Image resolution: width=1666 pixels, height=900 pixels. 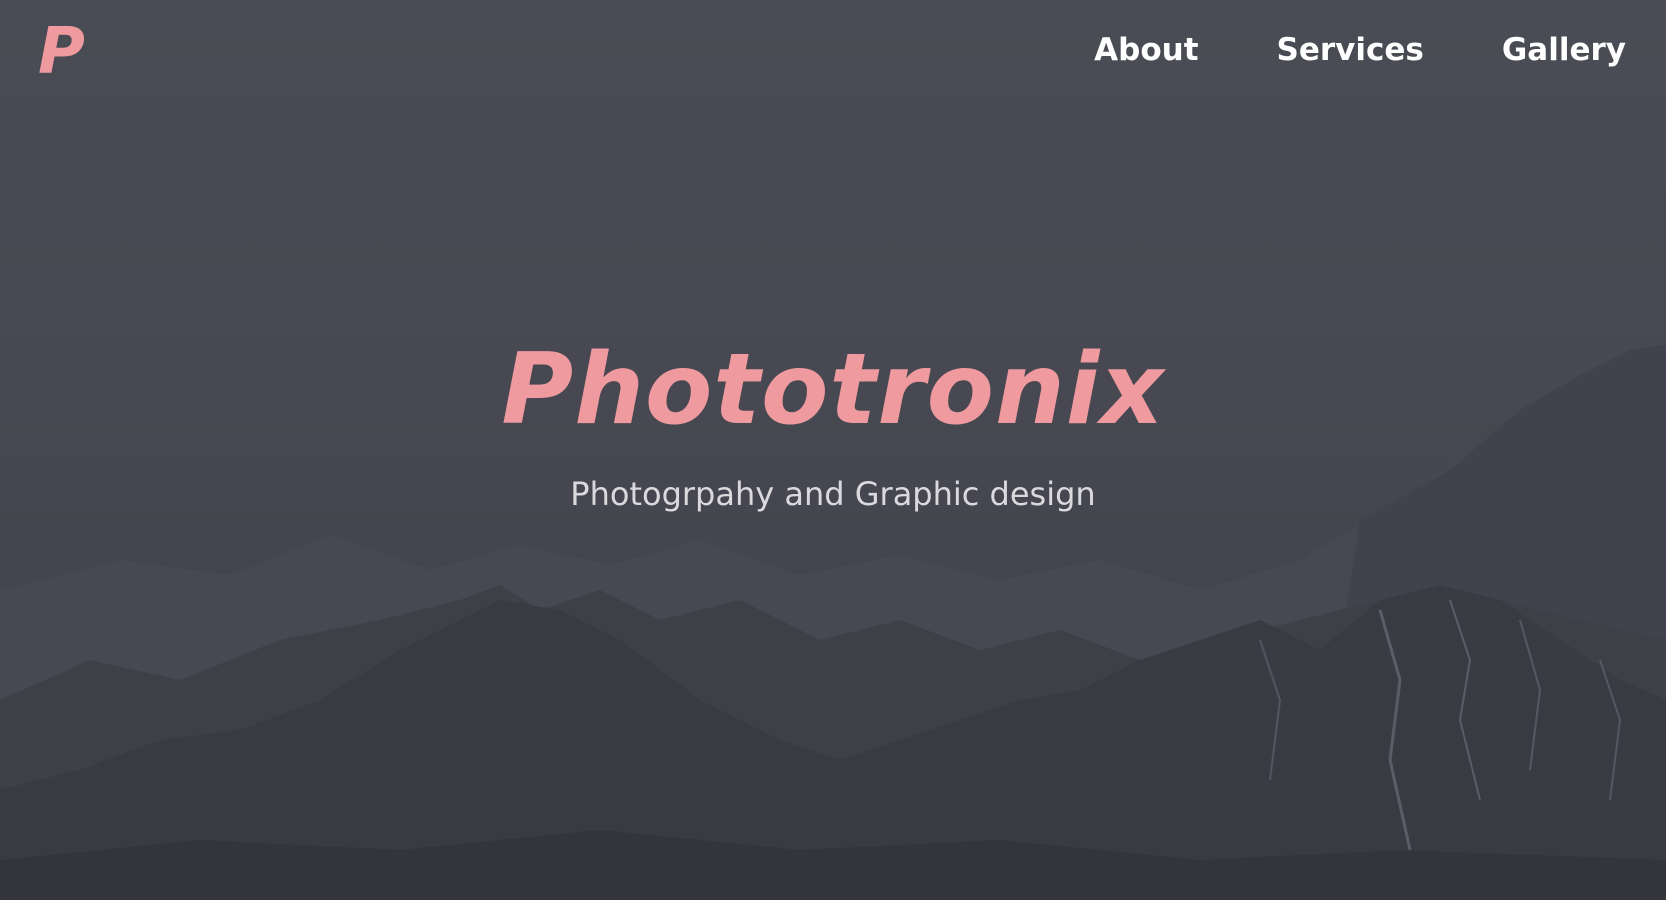 I want to click on brand-title: Phototronix, so click(x=833, y=390).